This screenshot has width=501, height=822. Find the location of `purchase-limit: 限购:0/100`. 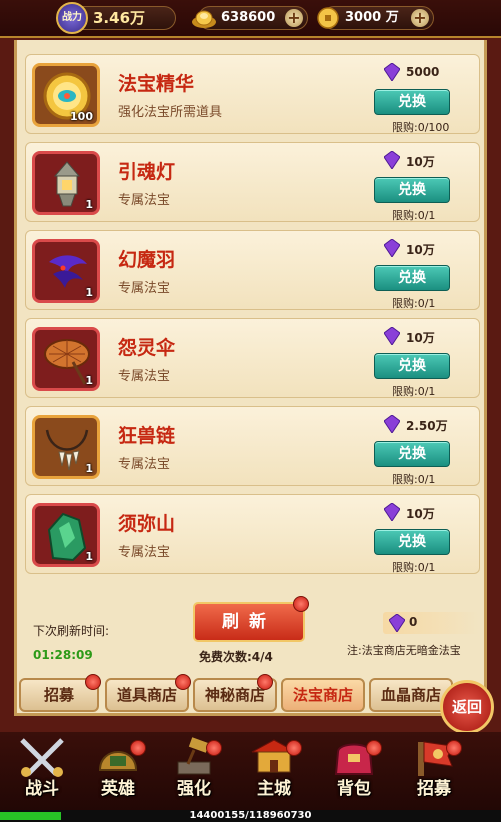

purchase-limit: 限购:0/100 is located at coordinates (421, 127).